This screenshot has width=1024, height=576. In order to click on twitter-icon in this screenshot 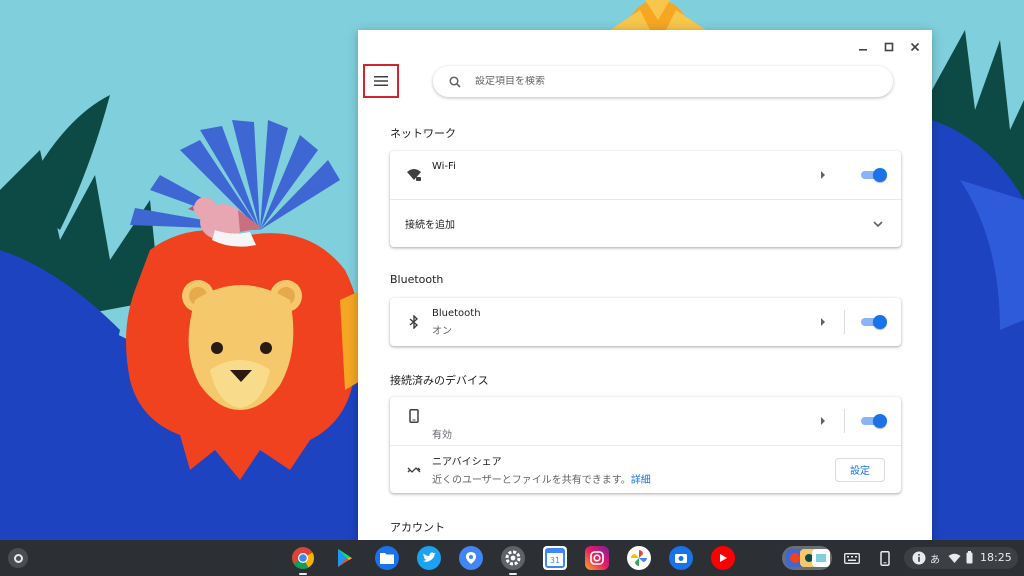, I will do `click(429, 558)`.